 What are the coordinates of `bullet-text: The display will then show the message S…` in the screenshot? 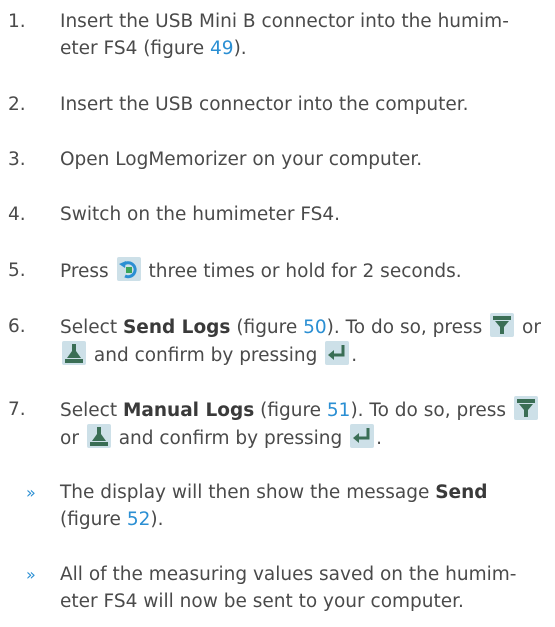 It's located at (274, 506).